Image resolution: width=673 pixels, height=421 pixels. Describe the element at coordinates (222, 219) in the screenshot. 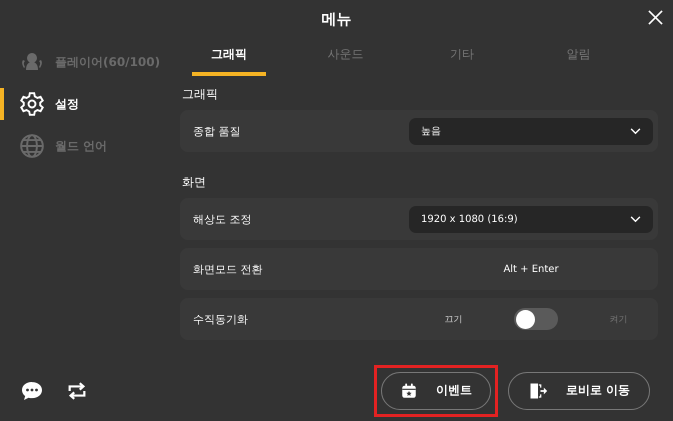

I see `setting-label: 해상도 조정` at that location.